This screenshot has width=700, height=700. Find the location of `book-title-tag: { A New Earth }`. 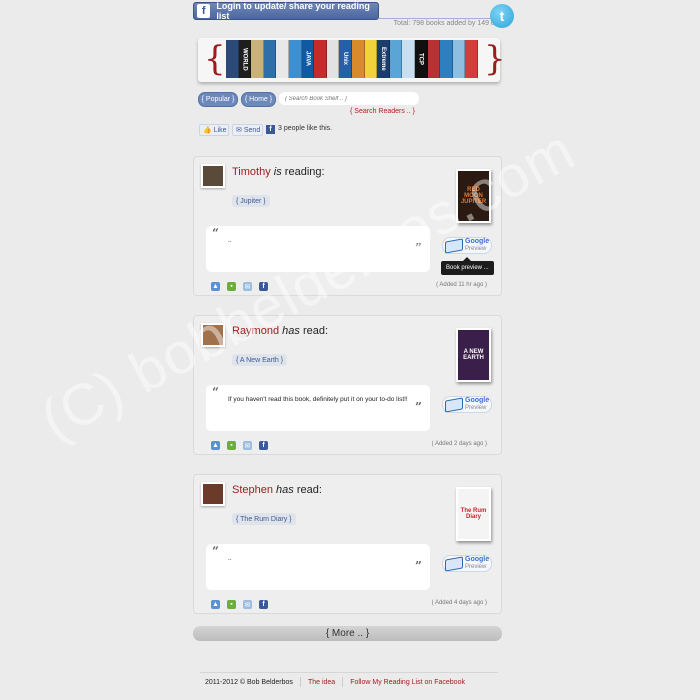

book-title-tag: { A New Earth } is located at coordinates (260, 360).